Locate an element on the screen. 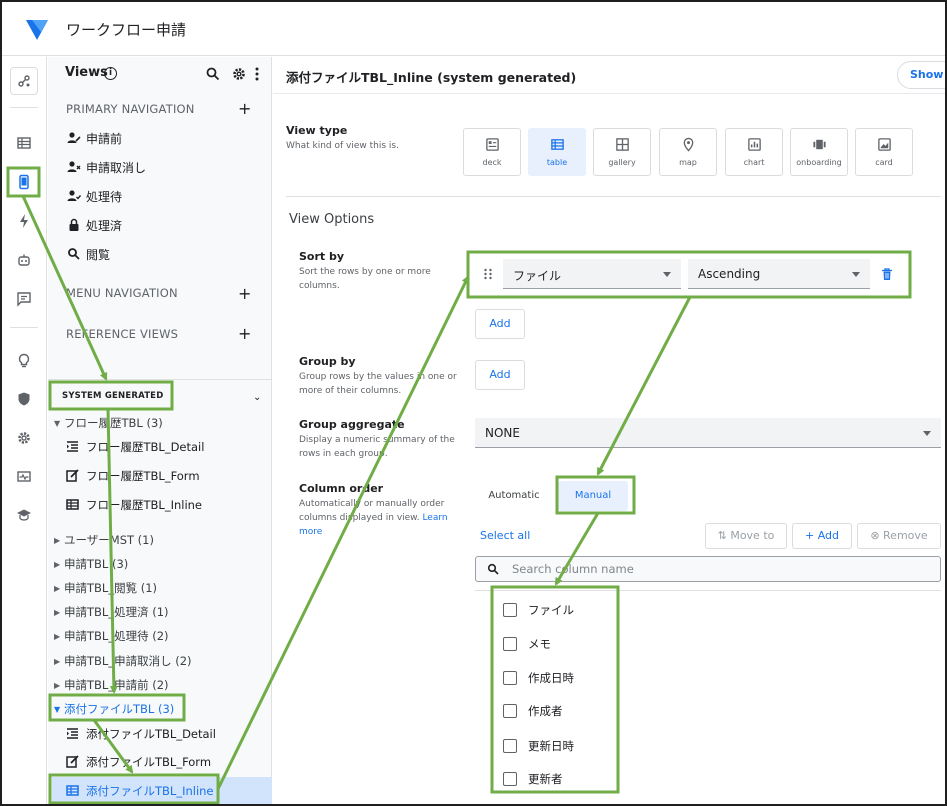  drag-handle-icon is located at coordinates (488, 274).